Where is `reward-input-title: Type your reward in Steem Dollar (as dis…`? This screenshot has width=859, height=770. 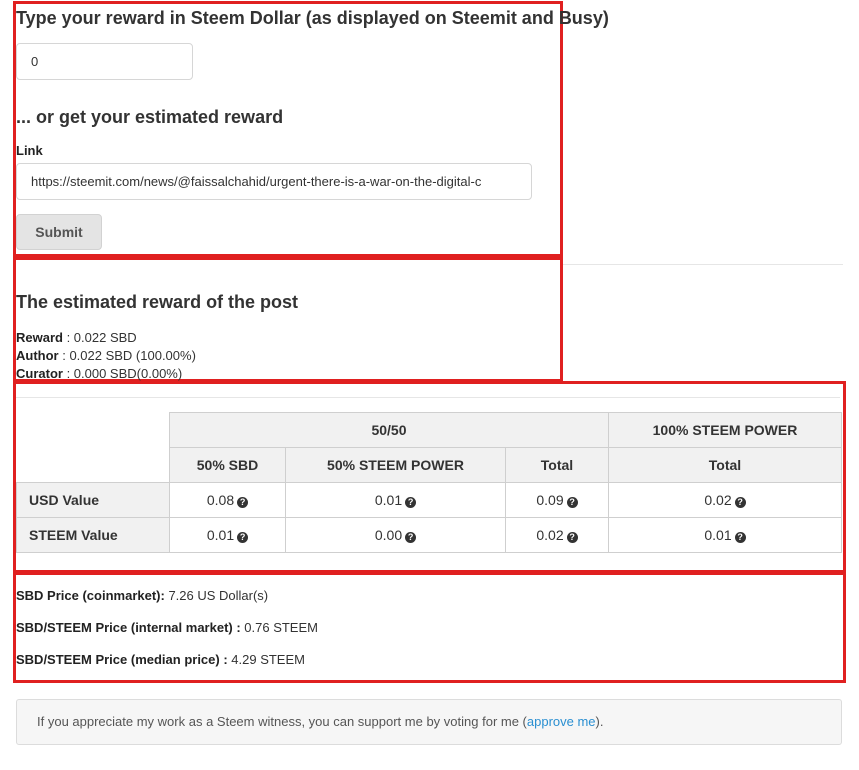
reward-input-title: Type your reward in Steem Dollar (as dis… is located at coordinates (312, 18).